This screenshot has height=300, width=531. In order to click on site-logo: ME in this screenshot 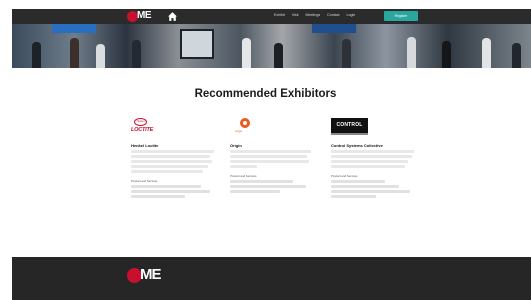, I will do `click(144, 16)`.